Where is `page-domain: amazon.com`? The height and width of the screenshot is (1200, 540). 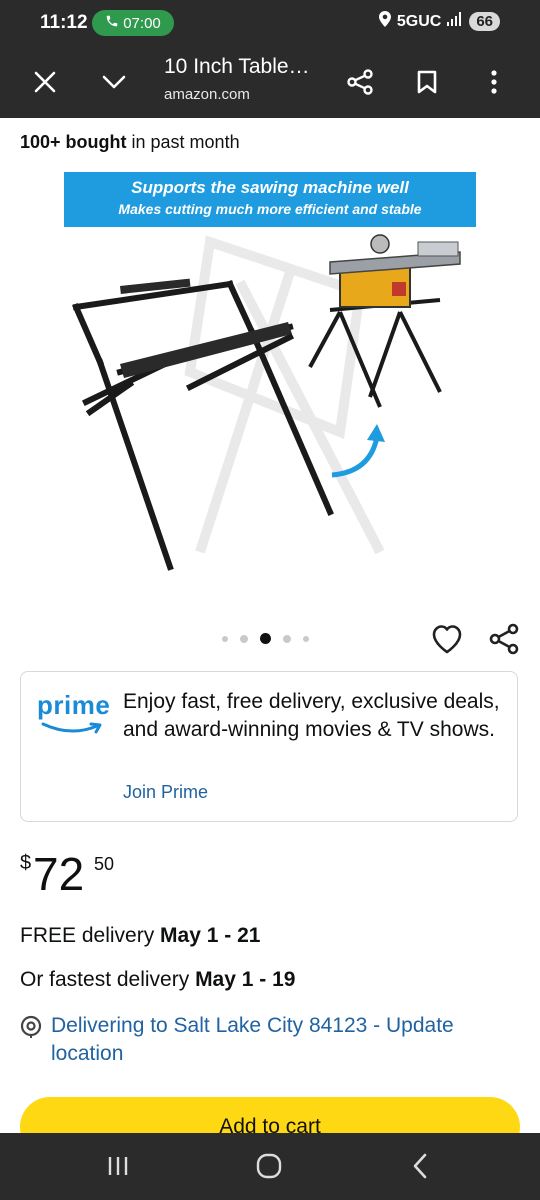
page-domain: amazon.com is located at coordinates (207, 94).